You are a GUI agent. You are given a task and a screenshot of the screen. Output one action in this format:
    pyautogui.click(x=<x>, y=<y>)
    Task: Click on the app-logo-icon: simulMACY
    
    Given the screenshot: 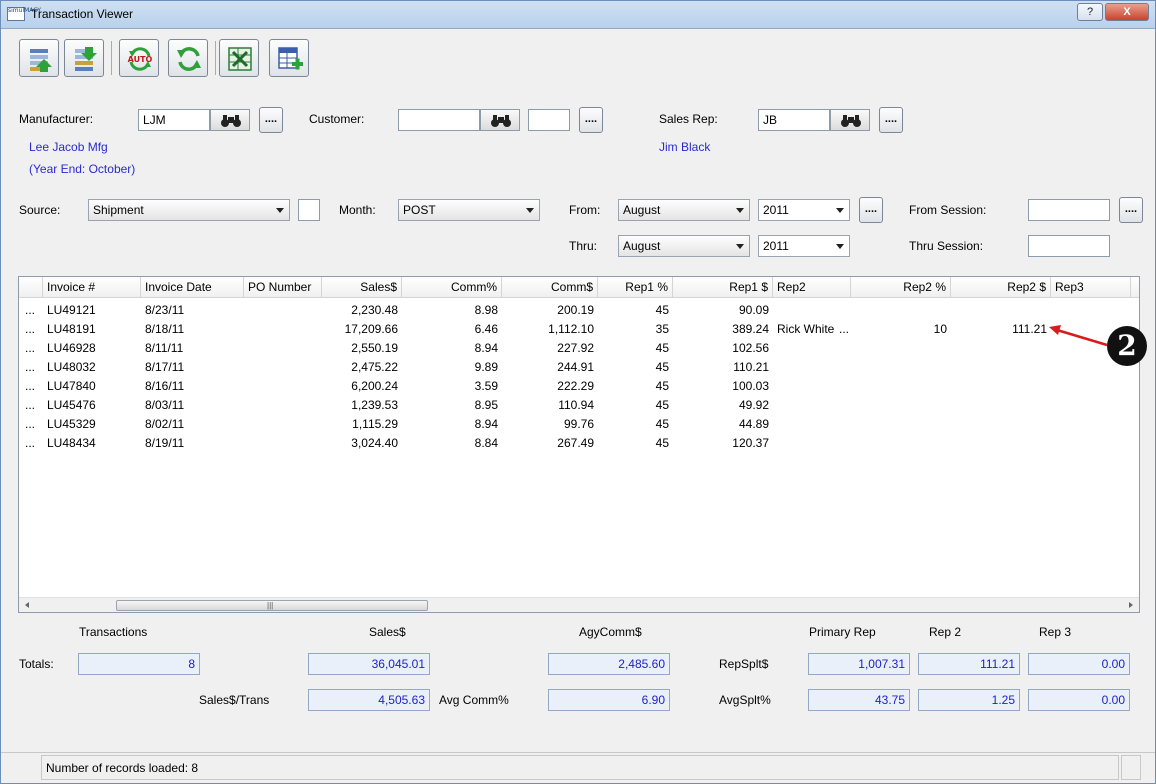 What is the action you would take?
    pyautogui.click(x=24, y=14)
    